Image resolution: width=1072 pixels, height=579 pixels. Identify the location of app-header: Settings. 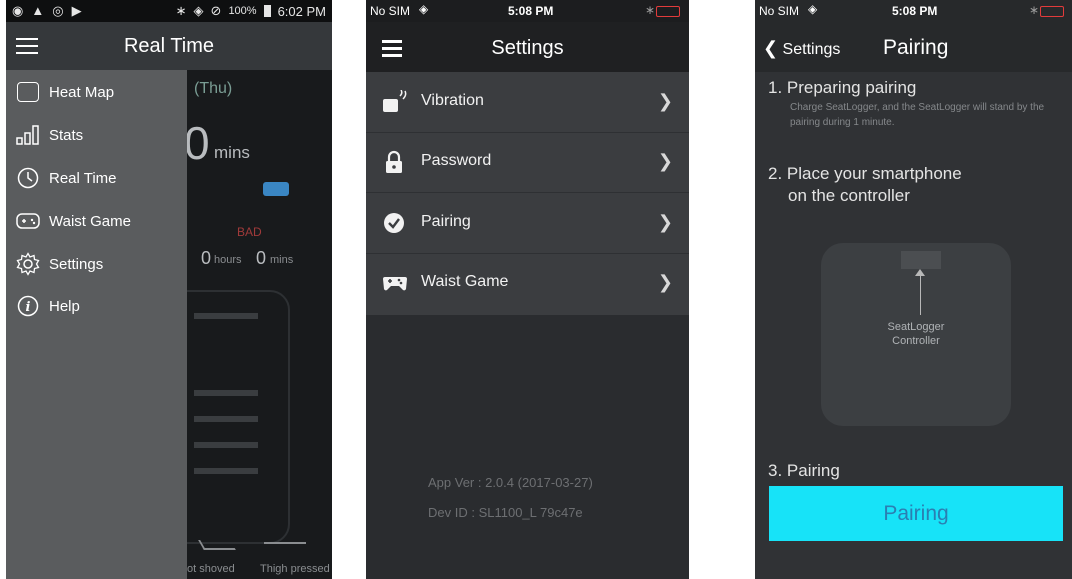
(527, 47).